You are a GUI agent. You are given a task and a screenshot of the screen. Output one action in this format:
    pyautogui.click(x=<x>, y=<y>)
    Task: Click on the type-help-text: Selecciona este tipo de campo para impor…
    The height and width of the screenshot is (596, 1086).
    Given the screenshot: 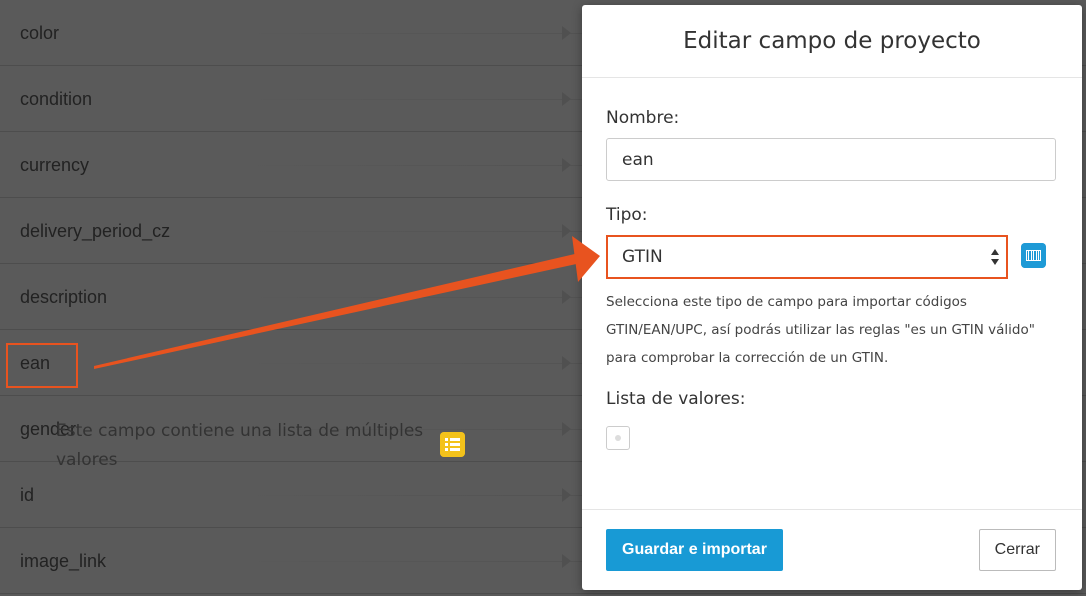 What is the action you would take?
    pyautogui.click(x=820, y=330)
    